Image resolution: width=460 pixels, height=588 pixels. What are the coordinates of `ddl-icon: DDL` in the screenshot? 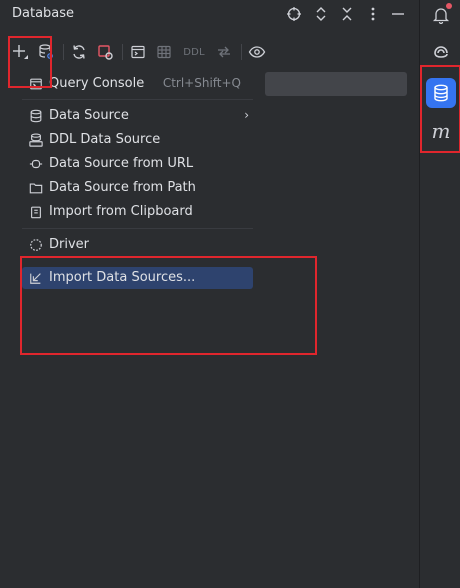 It's located at (194, 52).